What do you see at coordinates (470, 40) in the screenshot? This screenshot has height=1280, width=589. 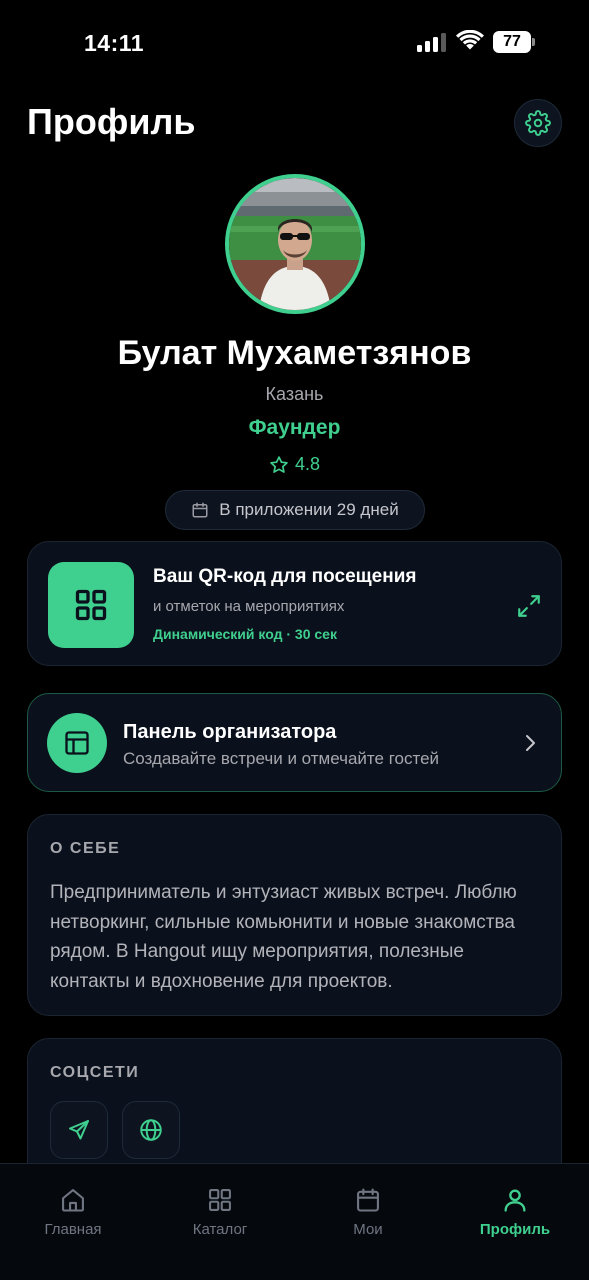 I see `wifi-icon` at bounding box center [470, 40].